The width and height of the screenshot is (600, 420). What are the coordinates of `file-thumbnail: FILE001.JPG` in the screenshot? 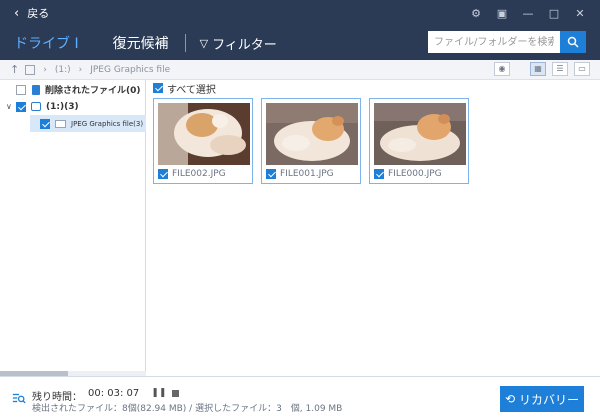 It's located at (311, 141).